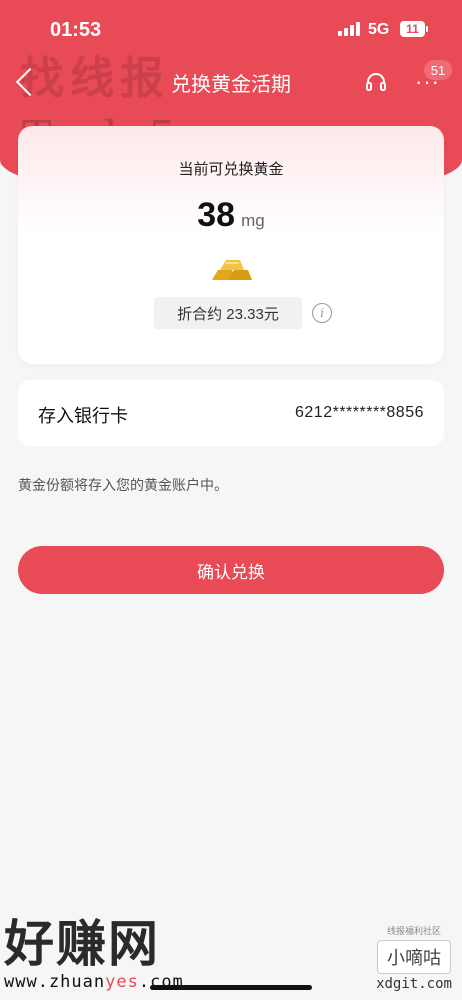 This screenshot has height=1000, width=462. I want to click on bank-card-number: 6212********8856, so click(359, 412).